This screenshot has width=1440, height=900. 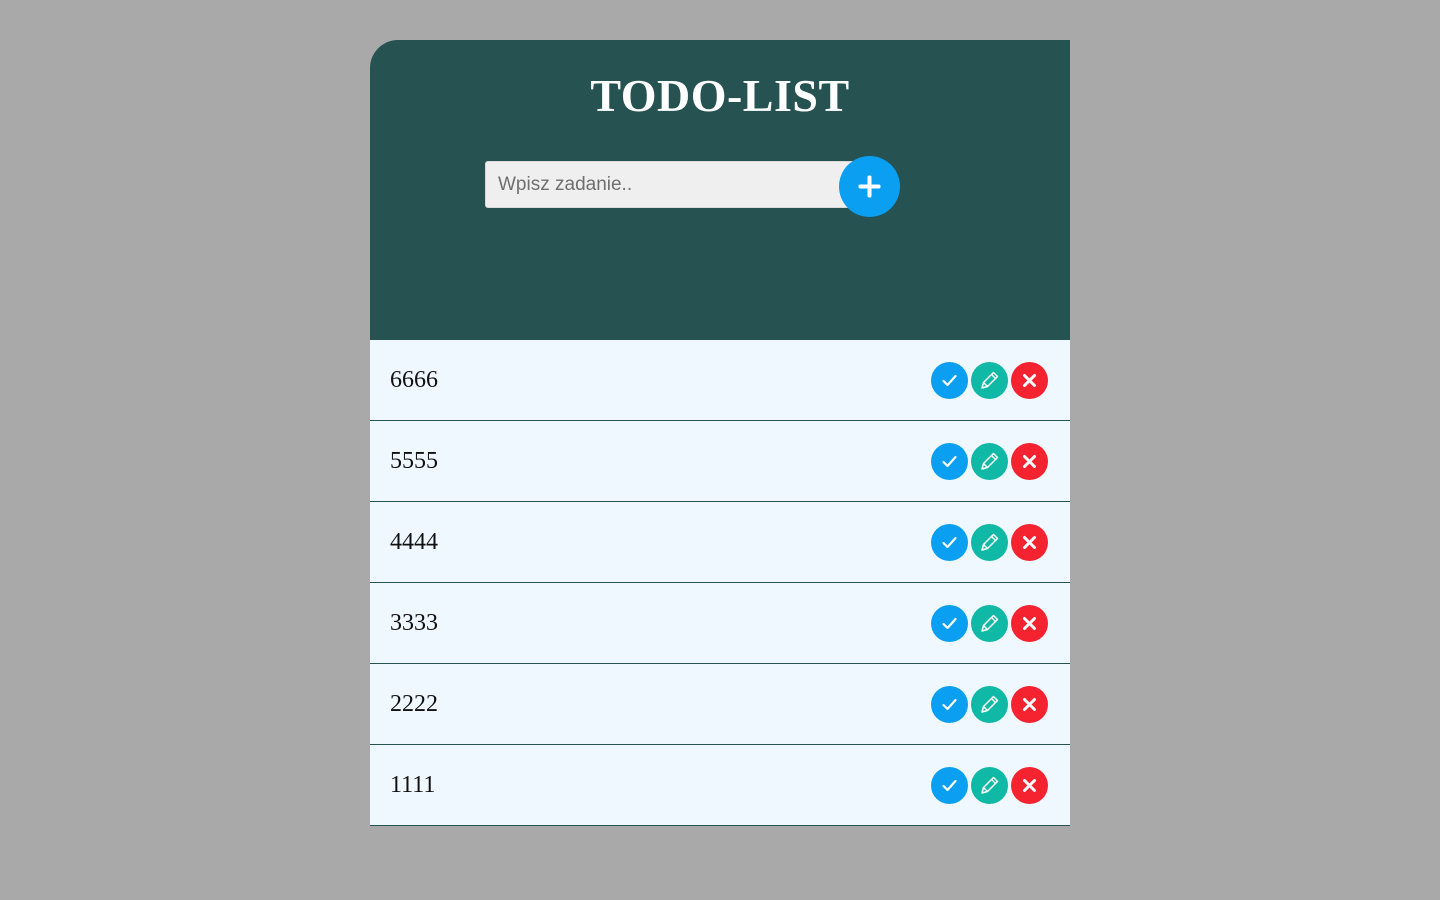 I want to click on task-text: 3333, so click(x=414, y=623).